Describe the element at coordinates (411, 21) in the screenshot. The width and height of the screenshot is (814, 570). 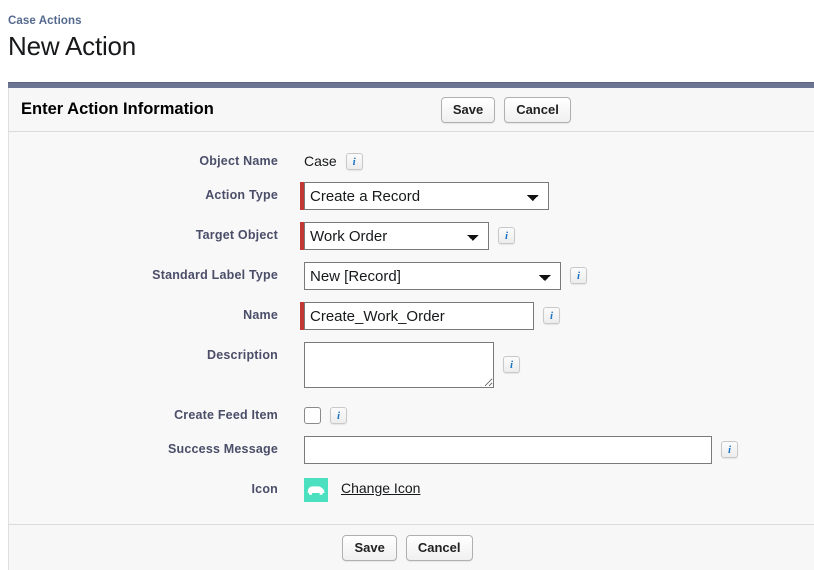
I see `breadcrumb: Case Actions` at that location.